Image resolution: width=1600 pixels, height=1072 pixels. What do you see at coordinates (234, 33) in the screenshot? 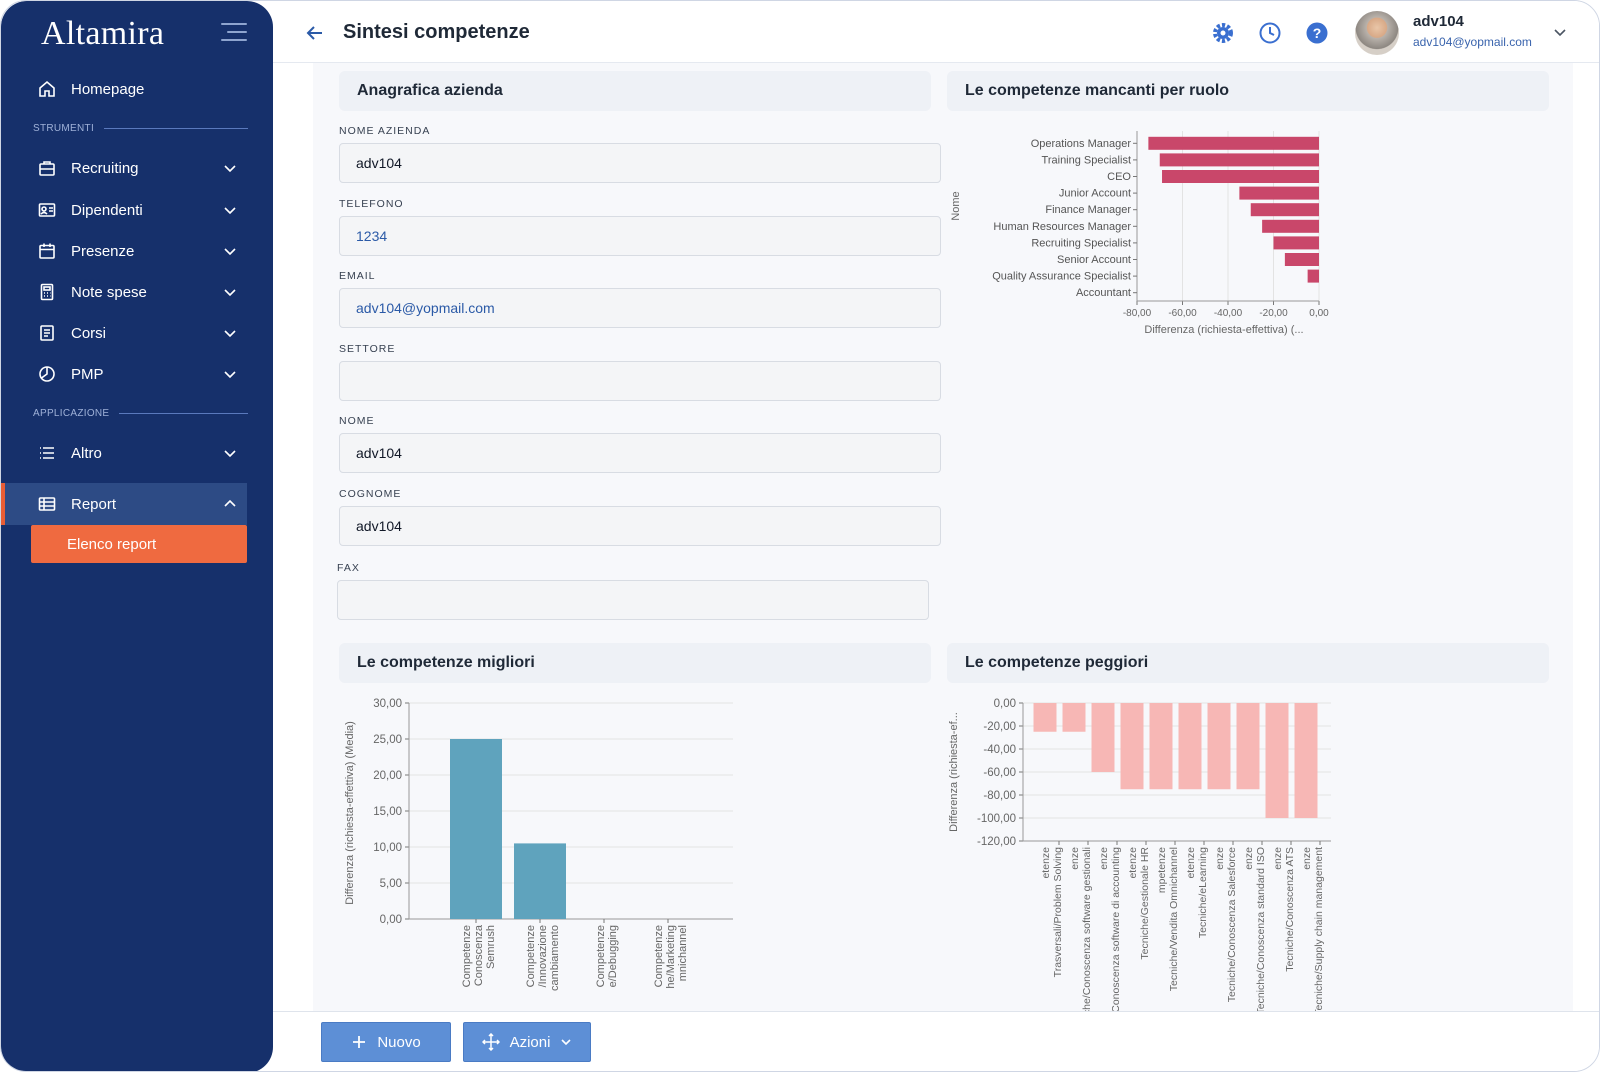
I see `menu-toggle-icon` at bounding box center [234, 33].